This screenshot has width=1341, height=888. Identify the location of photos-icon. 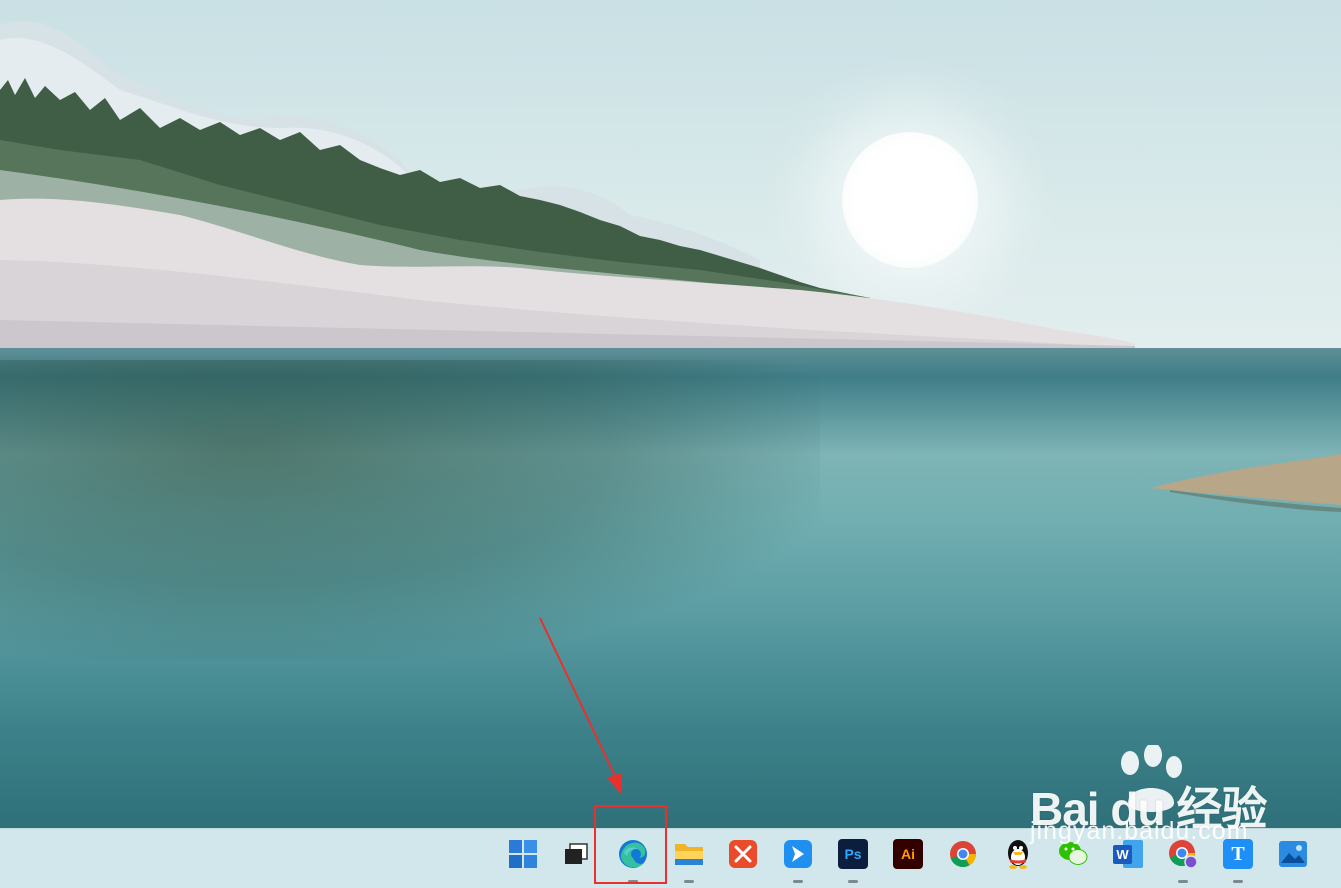
(1293, 854).